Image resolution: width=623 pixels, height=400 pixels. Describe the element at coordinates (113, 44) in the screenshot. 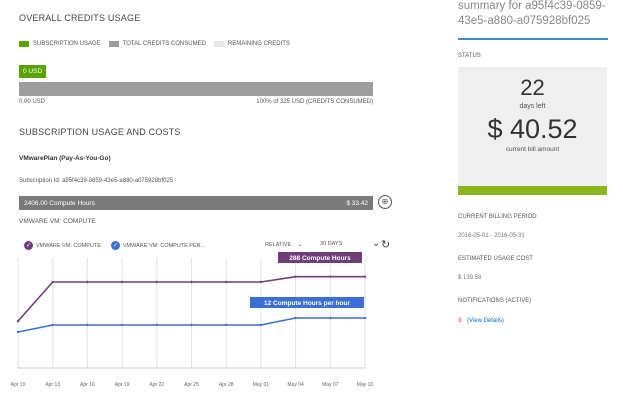

I see `total-consumed-swatch` at that location.